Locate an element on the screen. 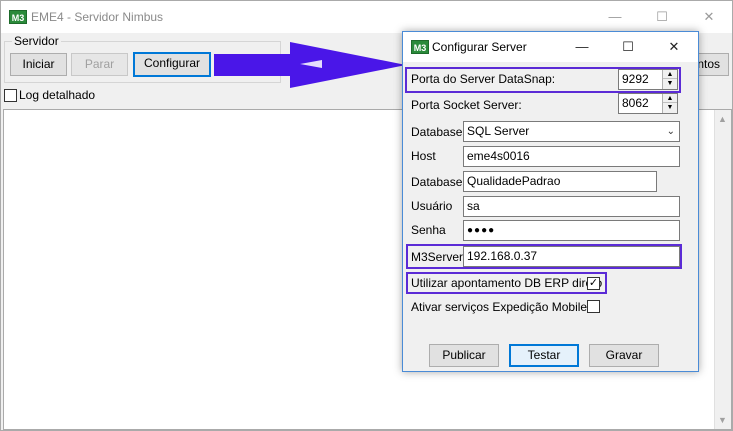  usuario-label: Usuário is located at coordinates (432, 206).